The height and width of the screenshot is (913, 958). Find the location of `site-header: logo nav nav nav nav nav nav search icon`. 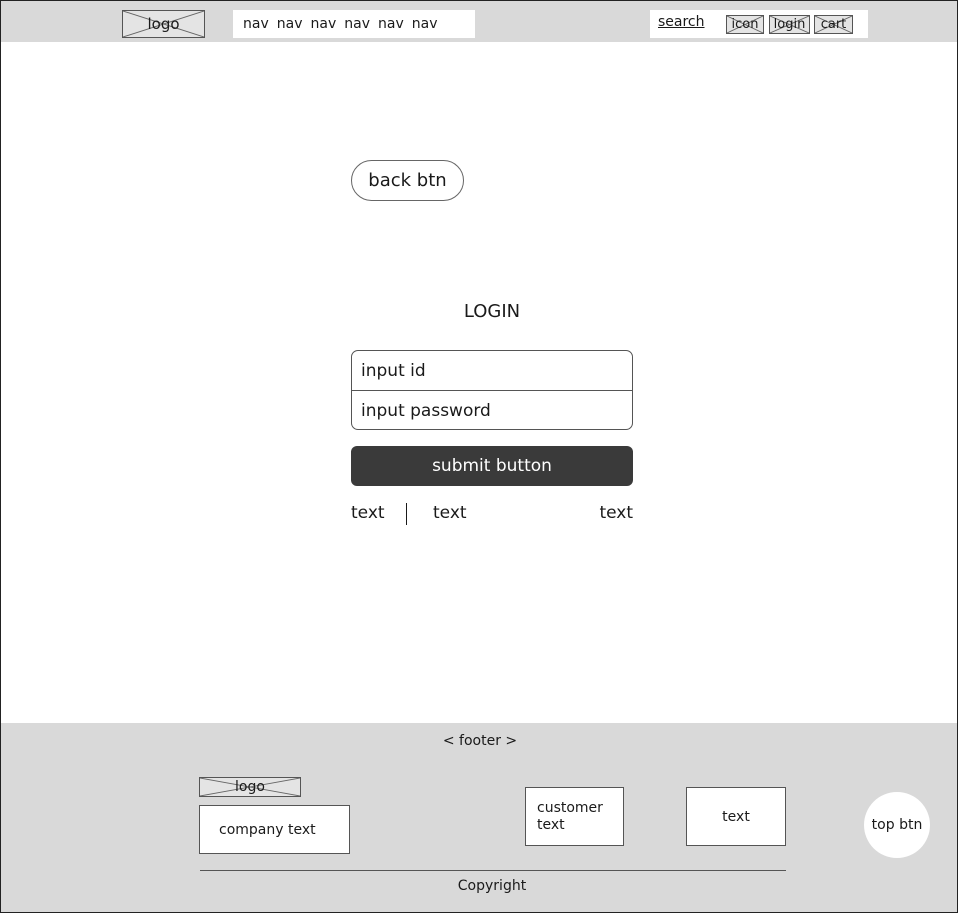

site-header: logo nav nav nav nav nav nav search icon is located at coordinates (479, 21).